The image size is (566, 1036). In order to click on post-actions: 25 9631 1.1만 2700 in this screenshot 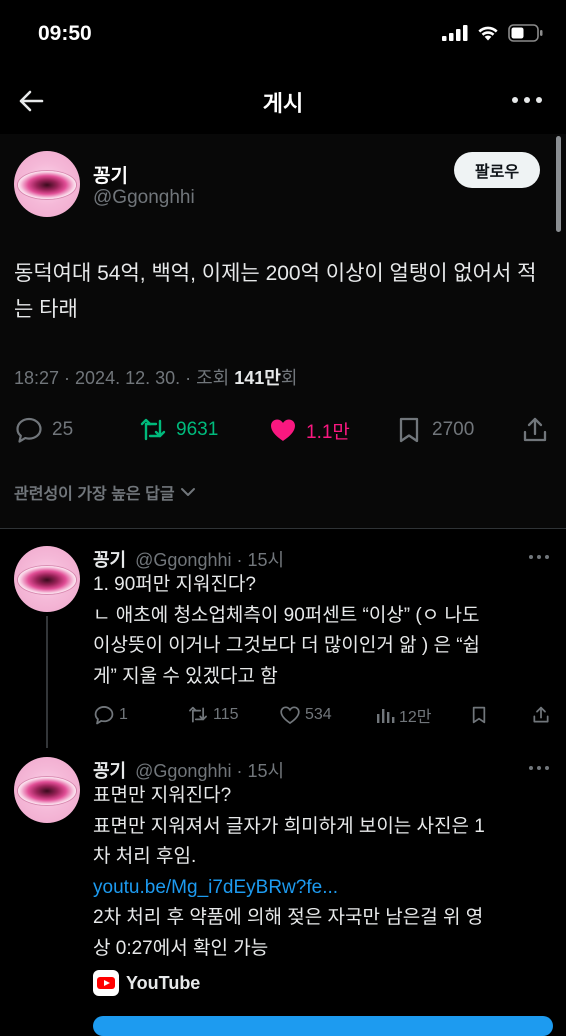, I will do `click(283, 430)`.